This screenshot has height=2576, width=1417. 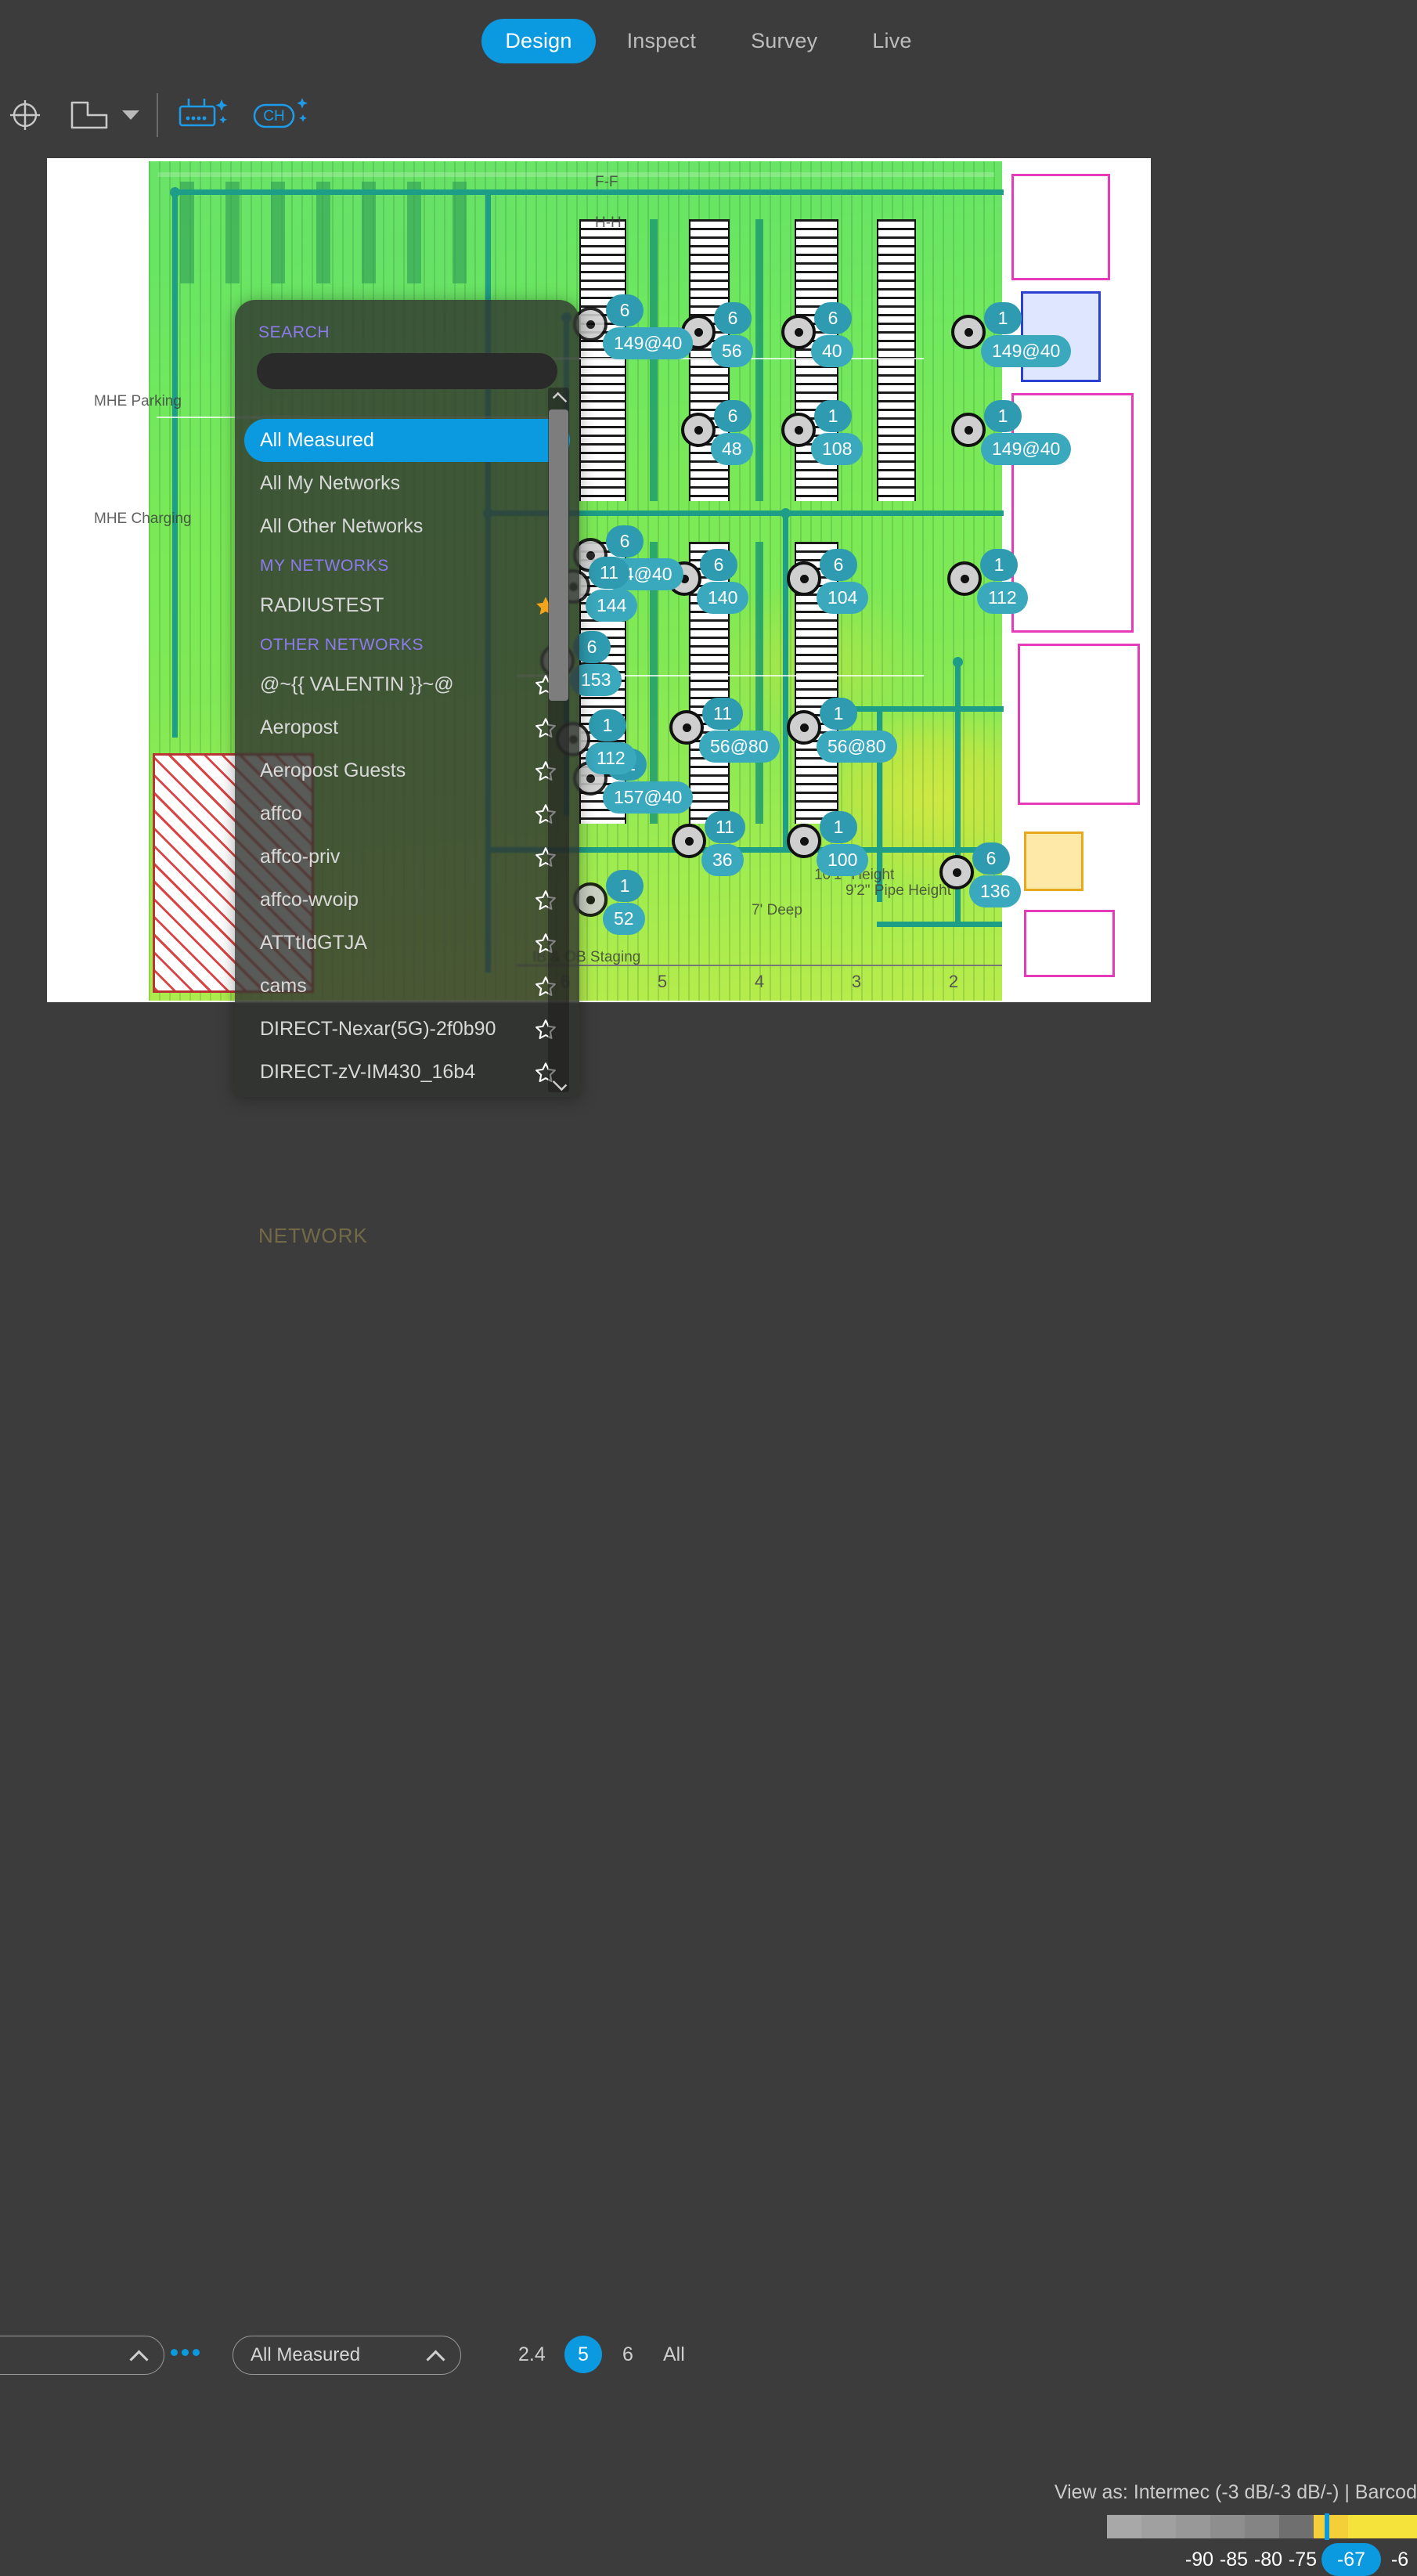 I want to click on left-select, so click(x=82, y=2355).